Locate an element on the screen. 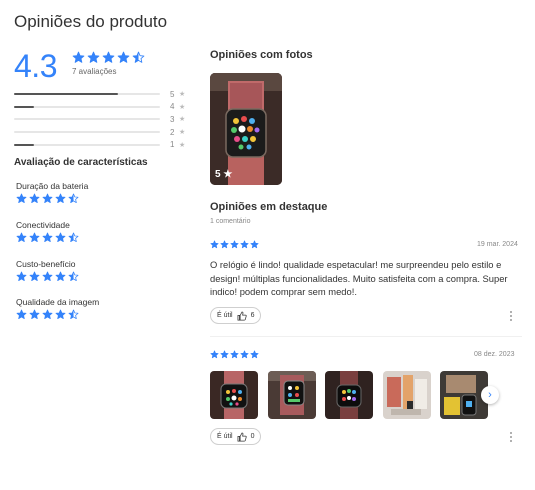 The height and width of the screenshot is (490, 535). featured-reviews-title: Opiniões em destaque is located at coordinates (269, 207).